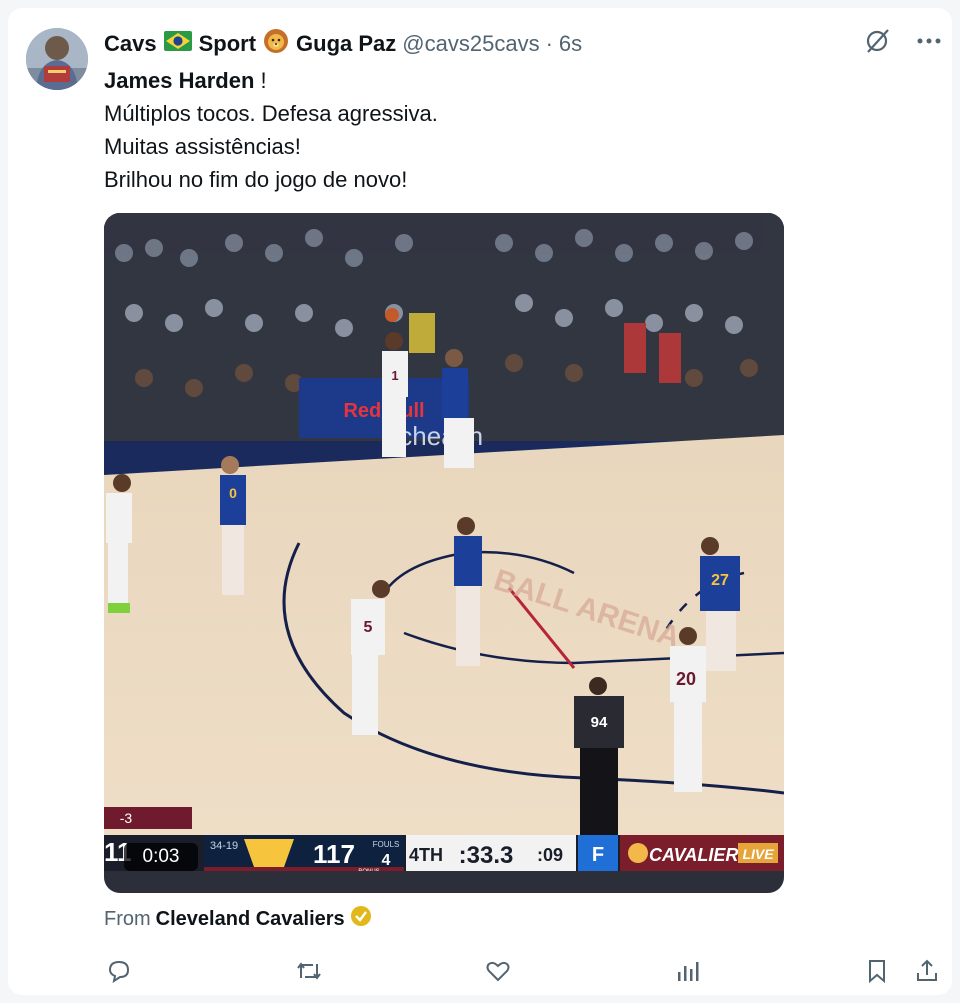 Image resolution: width=960 pixels, height=1003 pixels. I want to click on avatar, so click(57, 59).